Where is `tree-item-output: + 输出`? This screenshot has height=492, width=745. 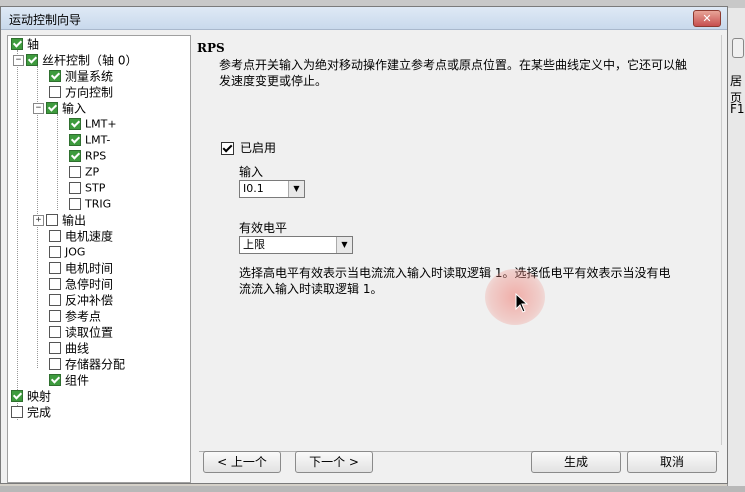 tree-item-output: + 输出 is located at coordinates (59, 220).